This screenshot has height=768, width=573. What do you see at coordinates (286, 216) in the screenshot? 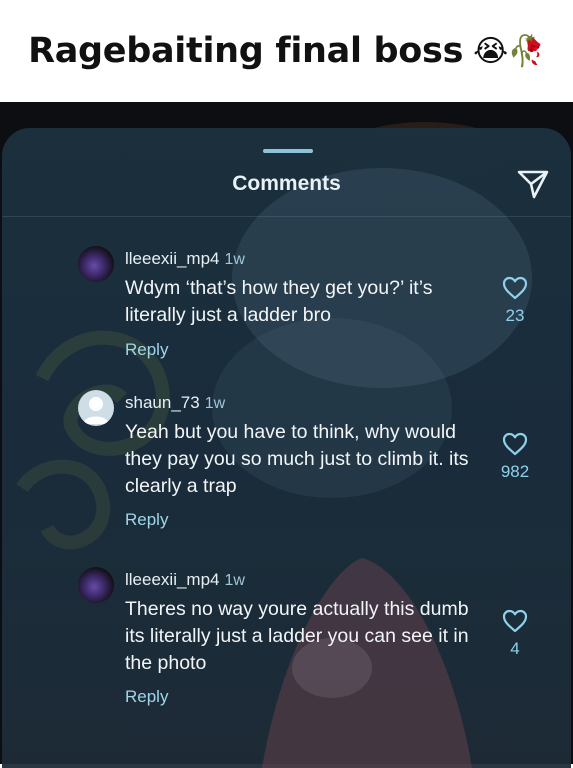
I see `header-divider` at bounding box center [286, 216].